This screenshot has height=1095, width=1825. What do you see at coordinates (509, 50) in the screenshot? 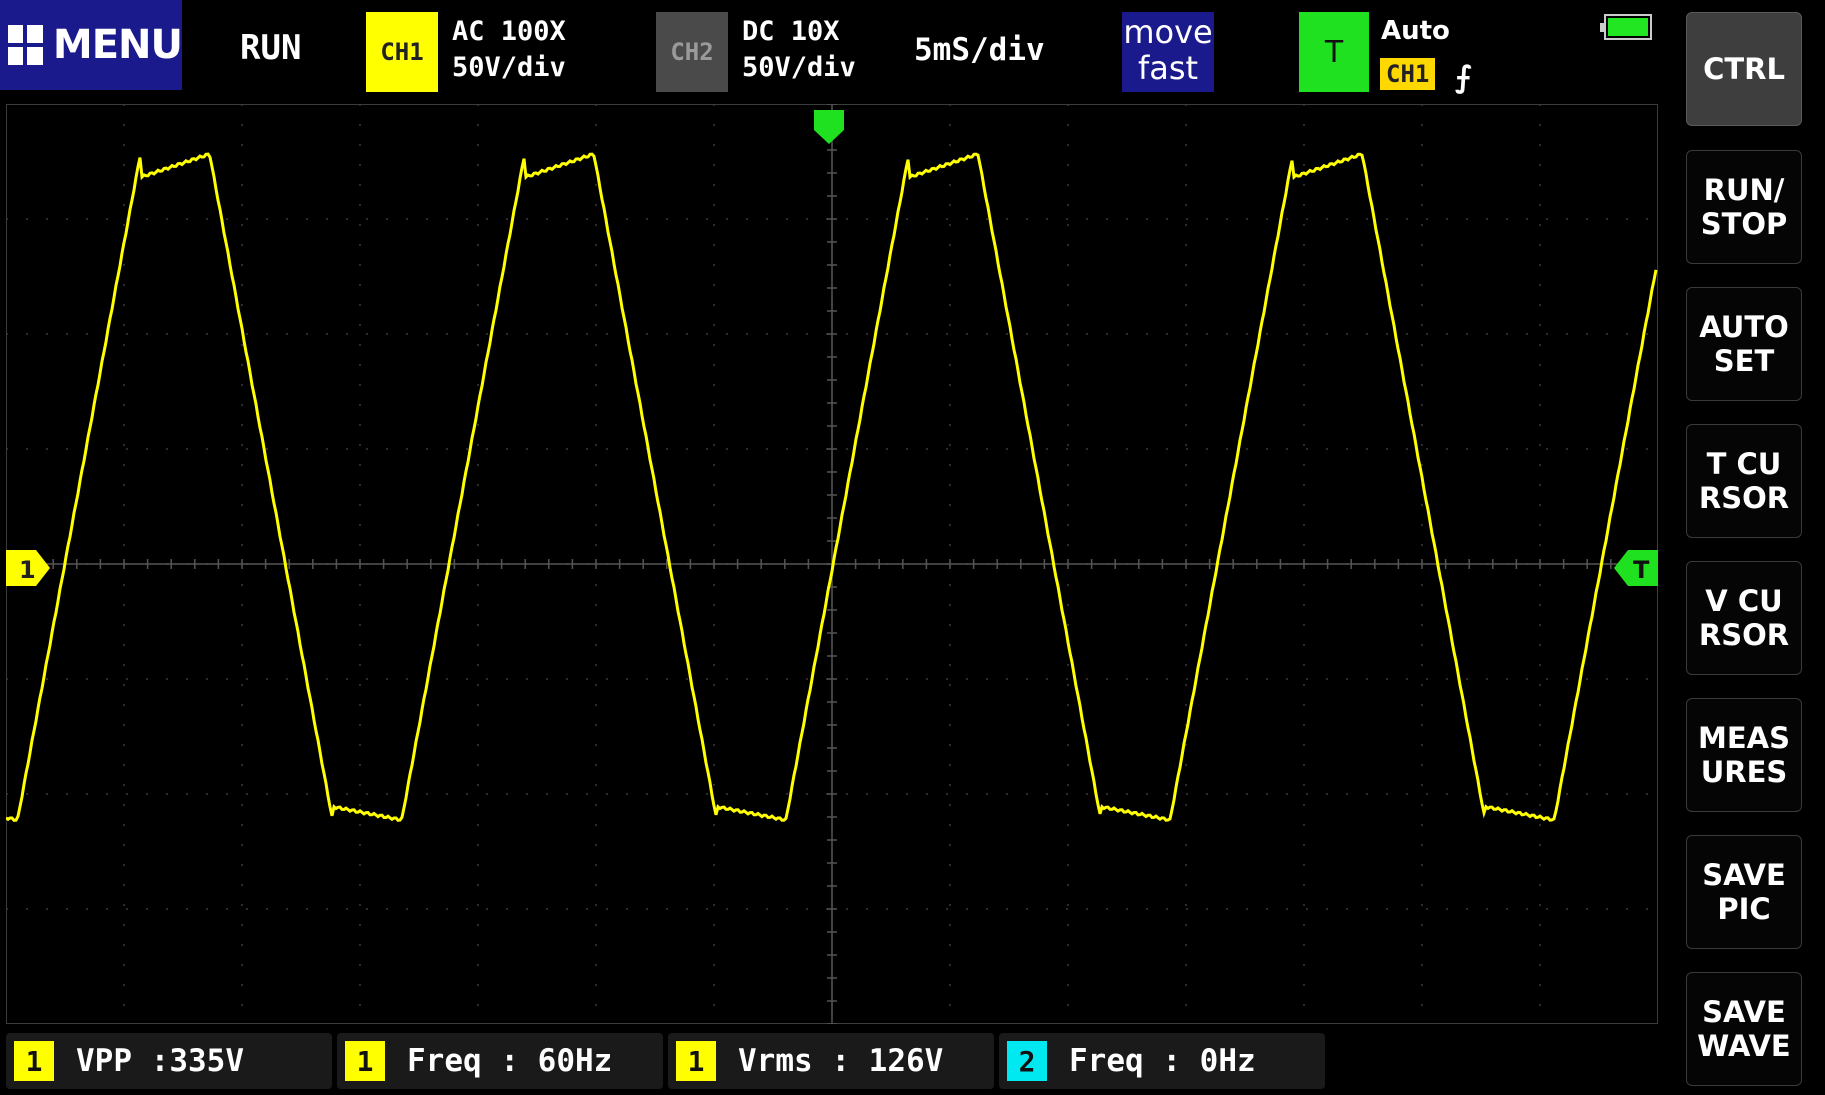
I see `ch1-info: AC 100X 50V/div` at bounding box center [509, 50].